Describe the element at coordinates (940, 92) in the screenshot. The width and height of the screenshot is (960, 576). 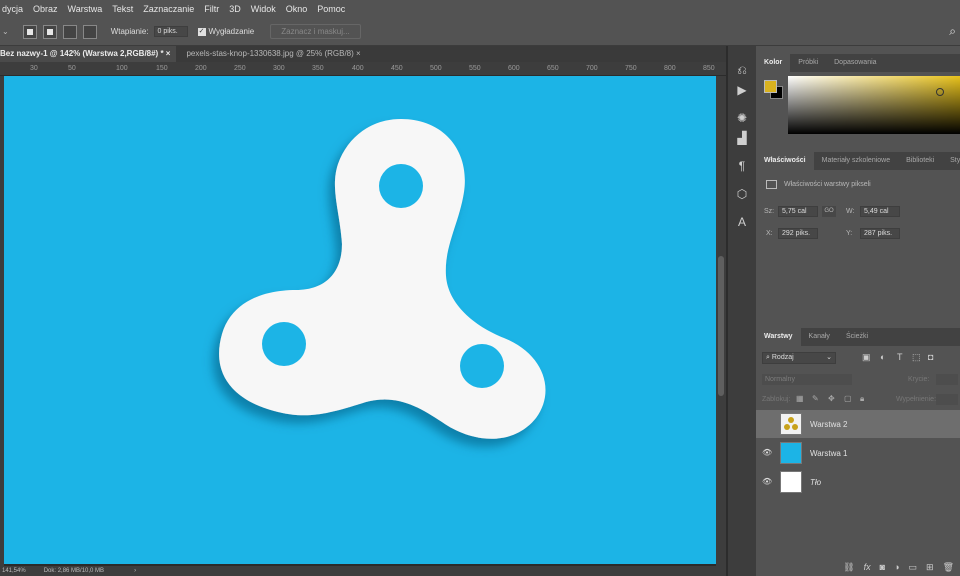
I see `color-picker-cursor-icon` at that location.